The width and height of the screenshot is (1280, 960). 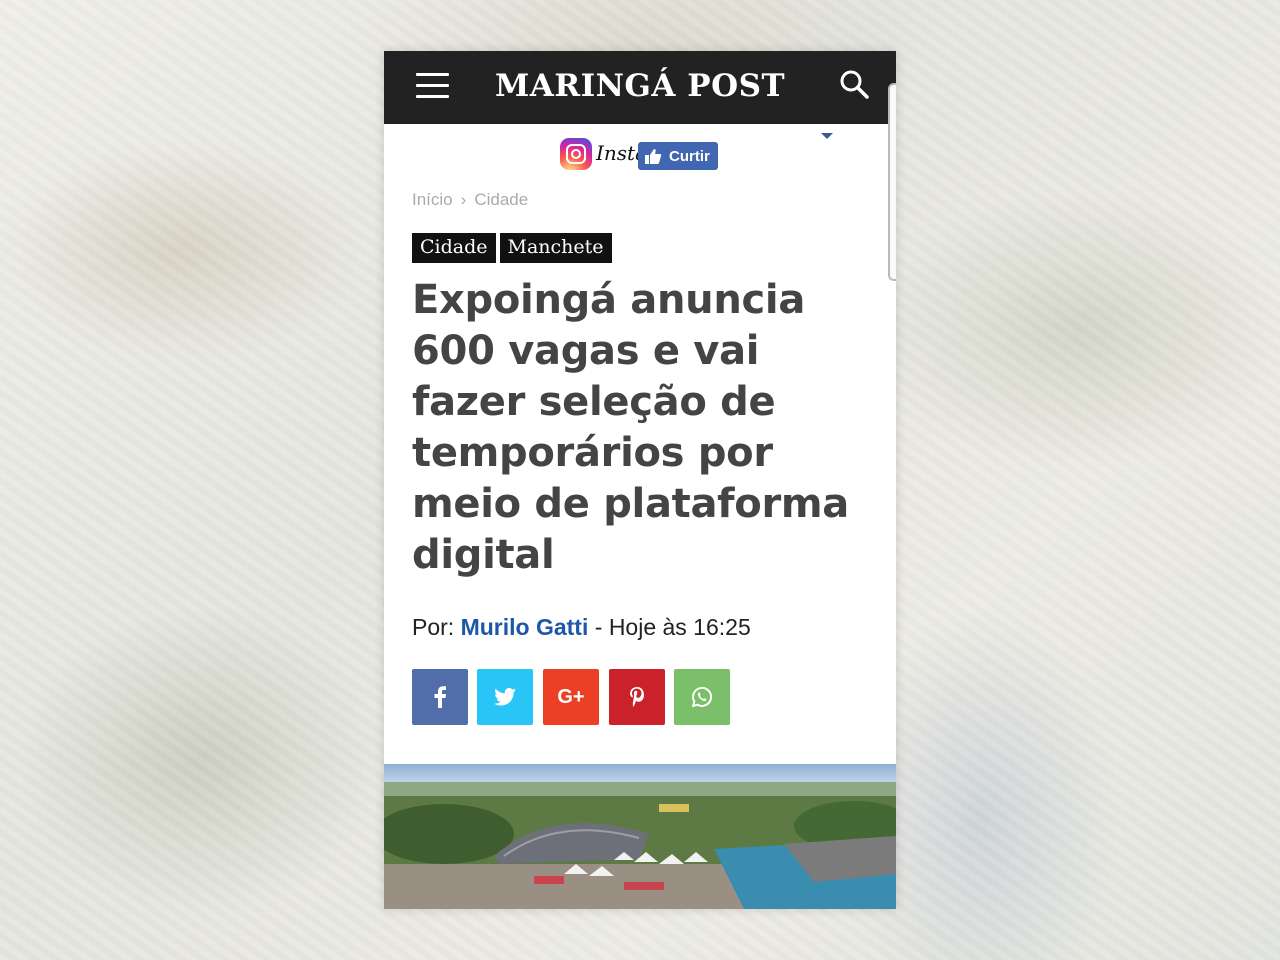 What do you see at coordinates (827, 136) in the screenshot?
I see `chevron-down-icon` at bounding box center [827, 136].